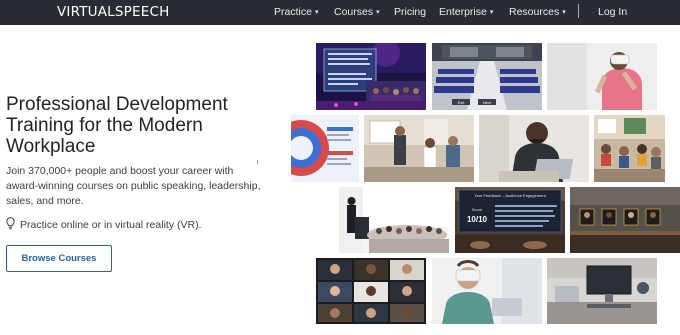 This screenshot has width=680, height=335. Describe the element at coordinates (578, 11) in the screenshot. I see `nav-separator` at that location.